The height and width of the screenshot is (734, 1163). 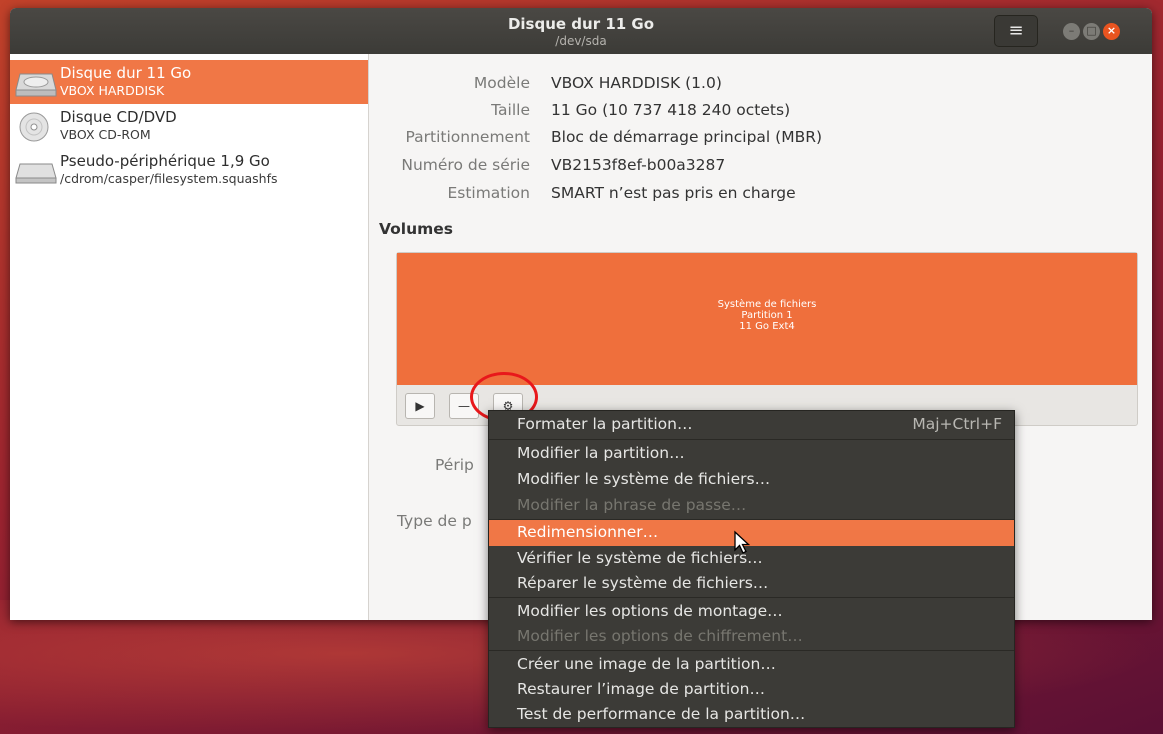 I want to click on drive-item-harddisk: Disque dur 11 Go VBOX HARDDISK, so click(x=189, y=82).